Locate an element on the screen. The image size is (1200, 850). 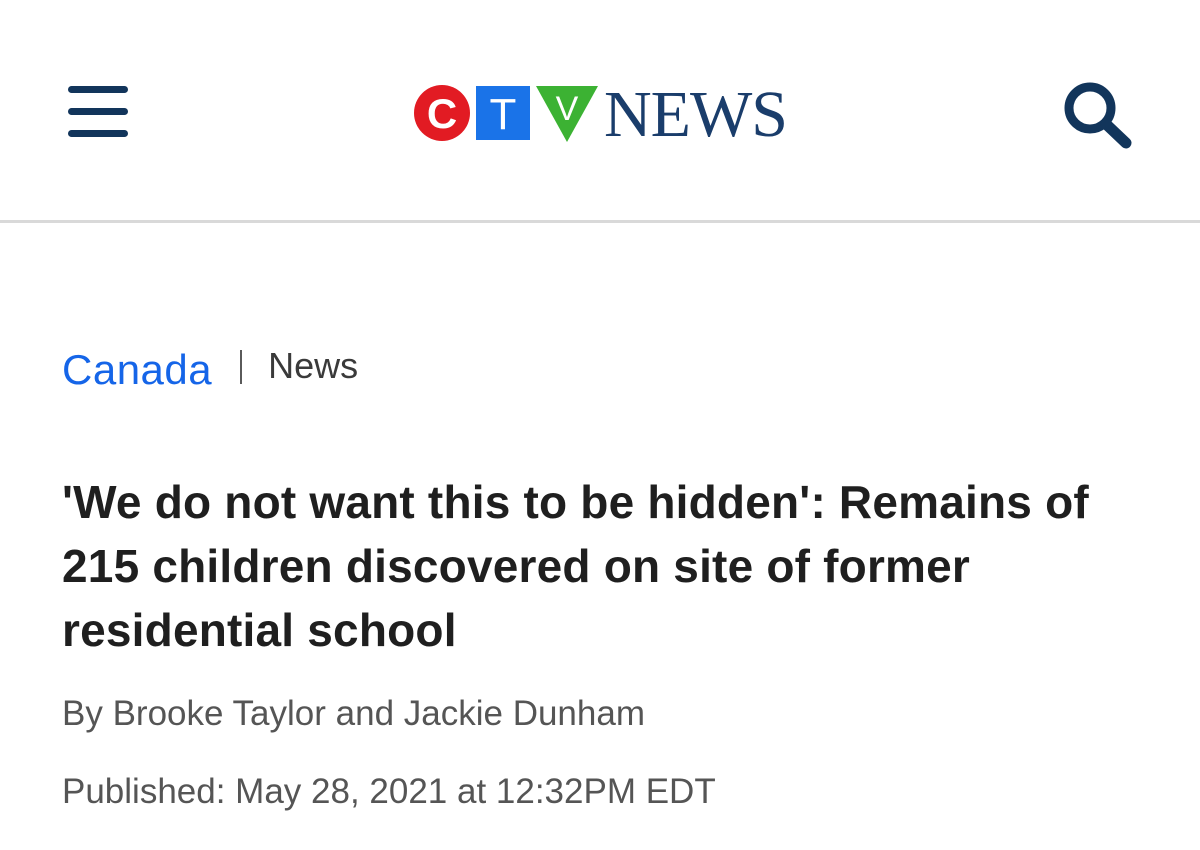
menu-button is located at coordinates (99, 112).